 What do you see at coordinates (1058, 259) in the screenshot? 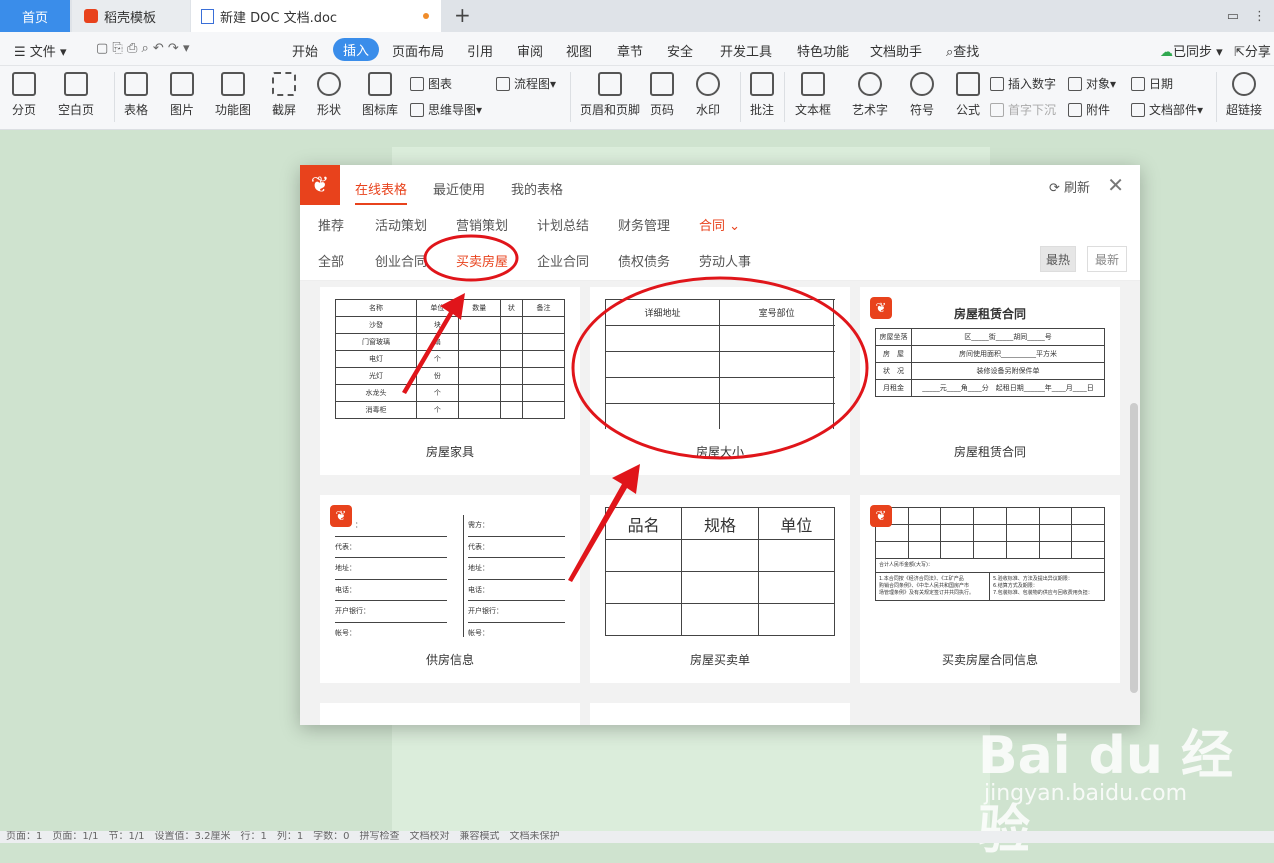
I see `sort-hot: 最热` at bounding box center [1058, 259].